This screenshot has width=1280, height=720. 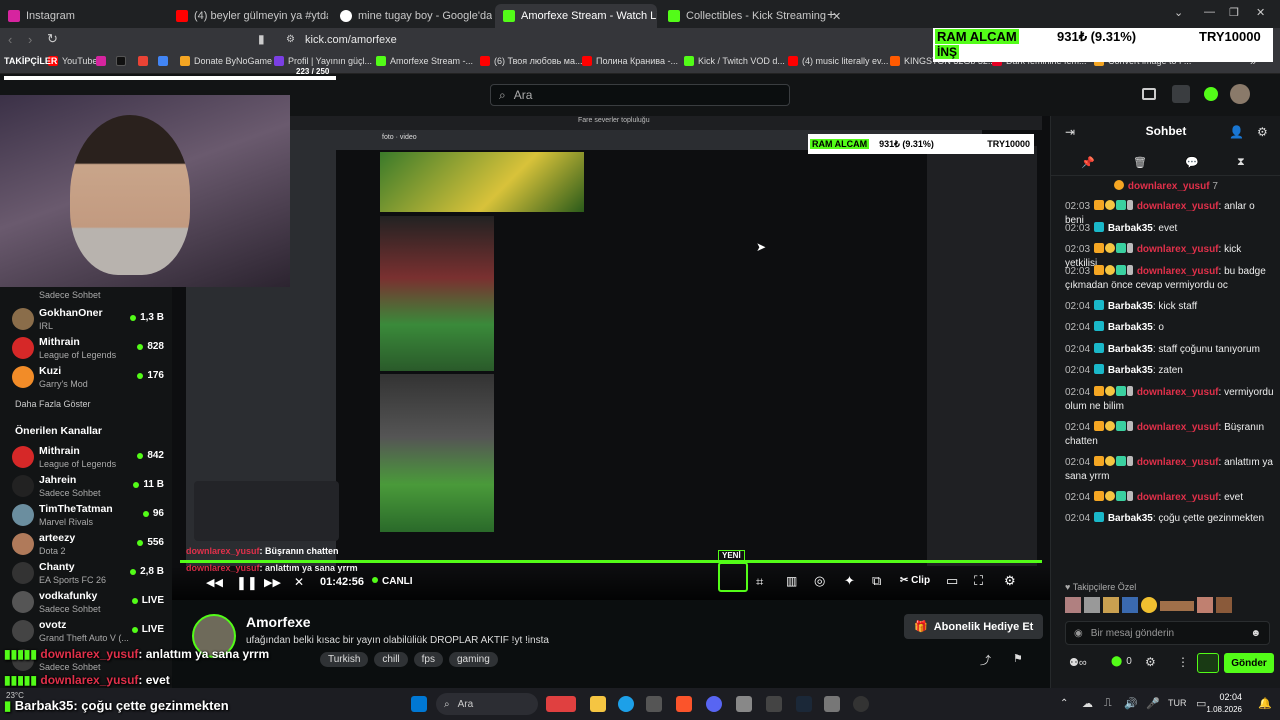 I want to click on forward-icon: ▶▶, so click(x=272, y=582).